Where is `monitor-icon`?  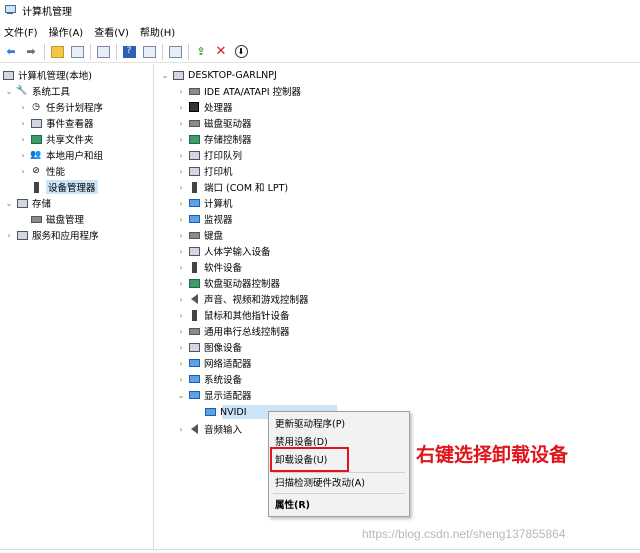 monitor-icon is located at coordinates (175, 52).